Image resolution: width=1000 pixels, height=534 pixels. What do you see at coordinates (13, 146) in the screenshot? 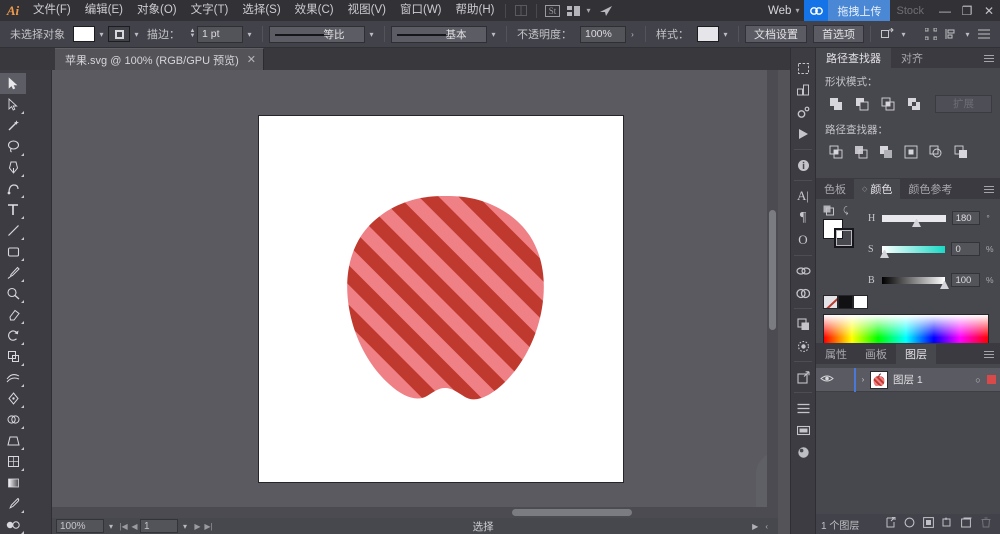
I see `lasso-tool` at bounding box center [13, 146].